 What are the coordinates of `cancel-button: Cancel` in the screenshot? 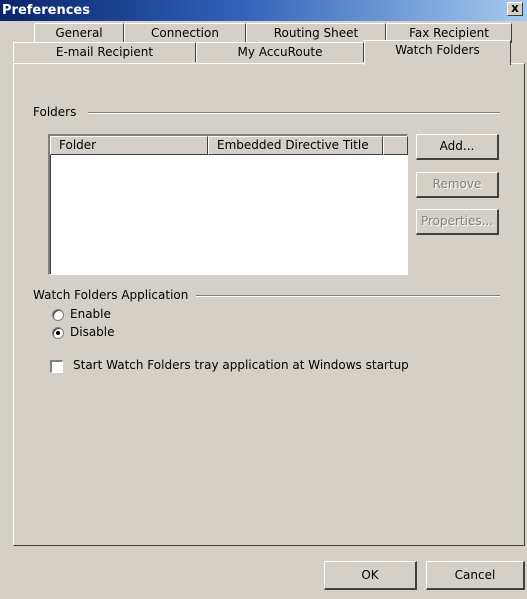 It's located at (475, 575).